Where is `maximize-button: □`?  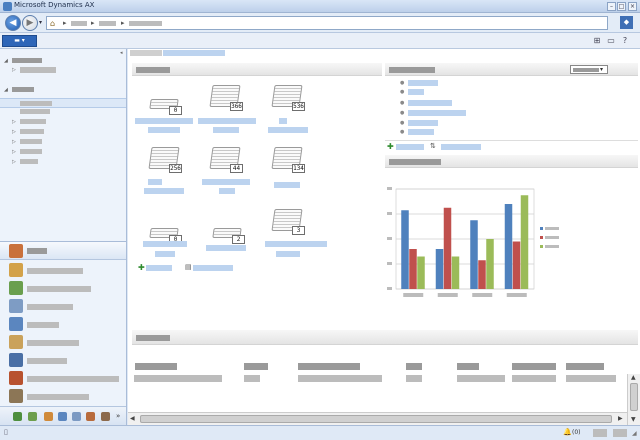
maximize-button: □ is located at coordinates (621, 6).